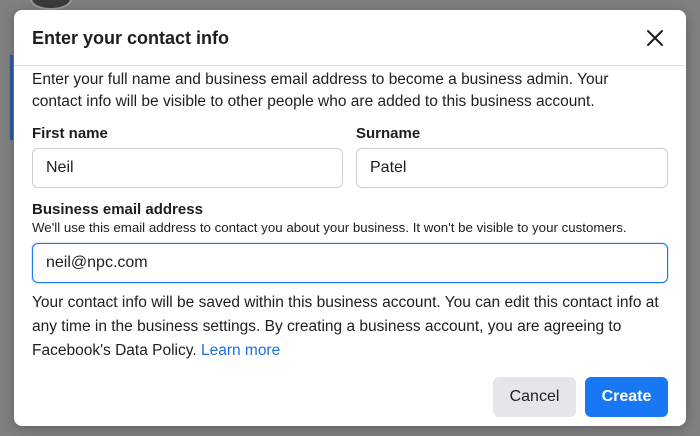 The image size is (700, 436). I want to click on learn-more-link: Learn more, so click(240, 350).